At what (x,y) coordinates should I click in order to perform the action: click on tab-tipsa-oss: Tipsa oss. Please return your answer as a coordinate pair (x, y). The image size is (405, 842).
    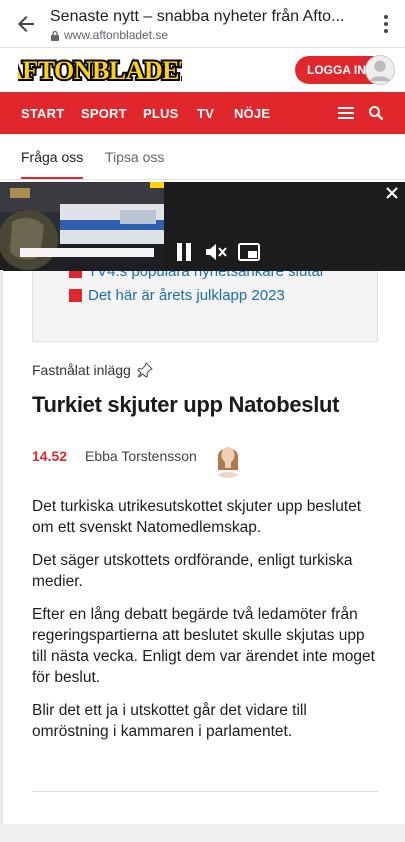
    Looking at the image, I should click on (134, 157).